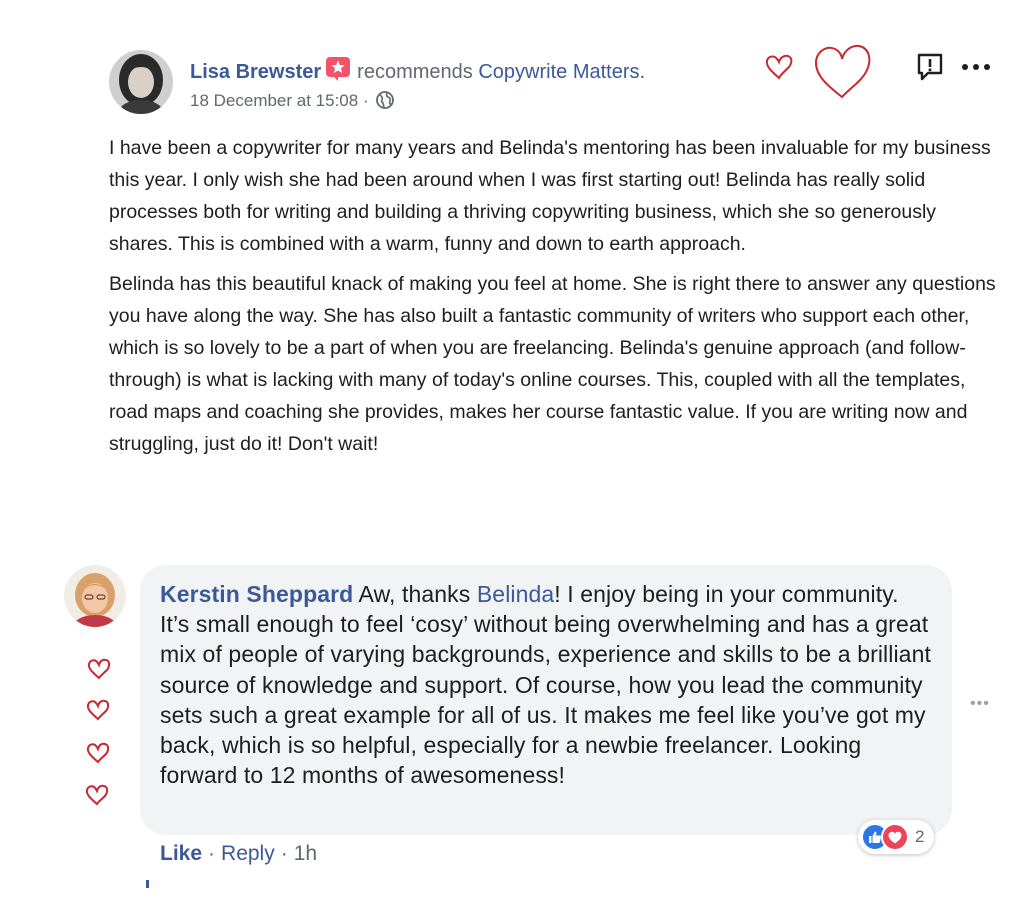  I want to click on like-button: Like, so click(181, 853).